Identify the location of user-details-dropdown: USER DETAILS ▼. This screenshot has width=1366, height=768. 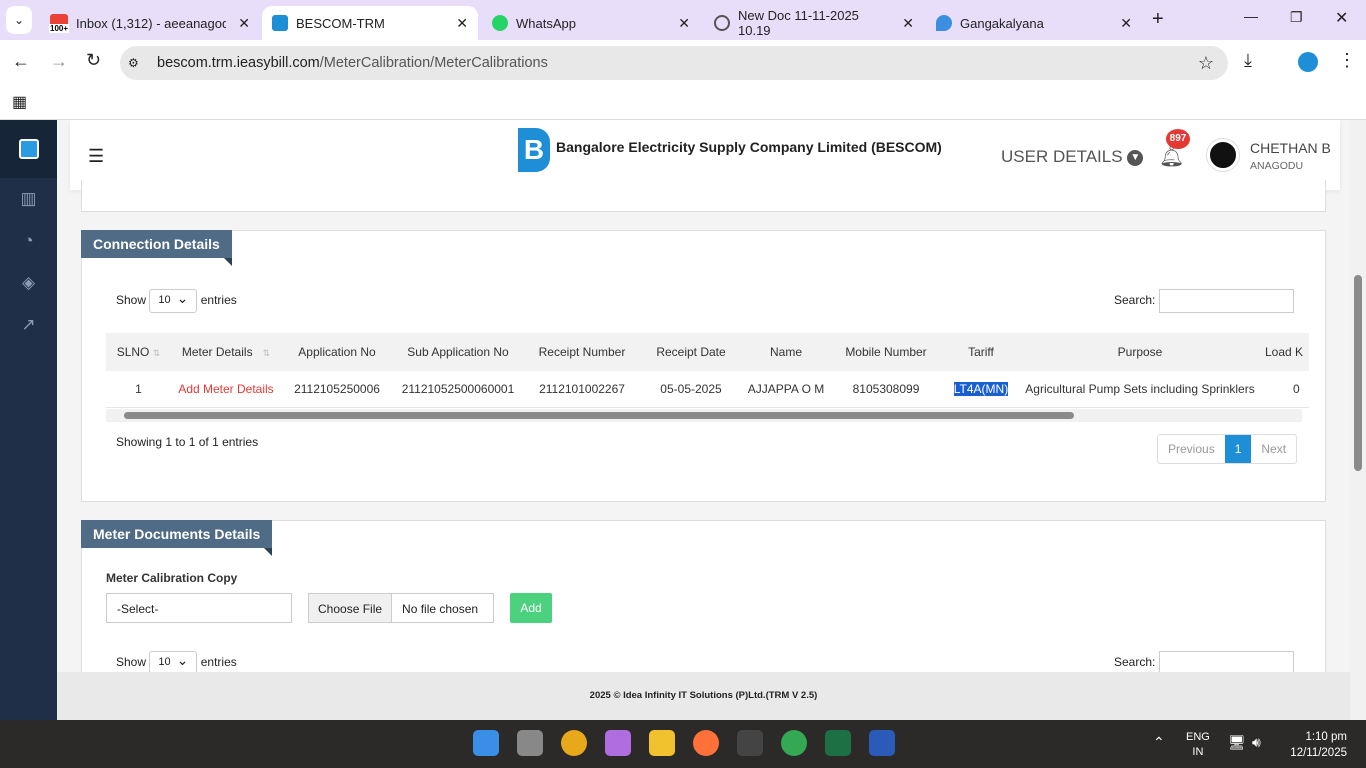
(1072, 157).